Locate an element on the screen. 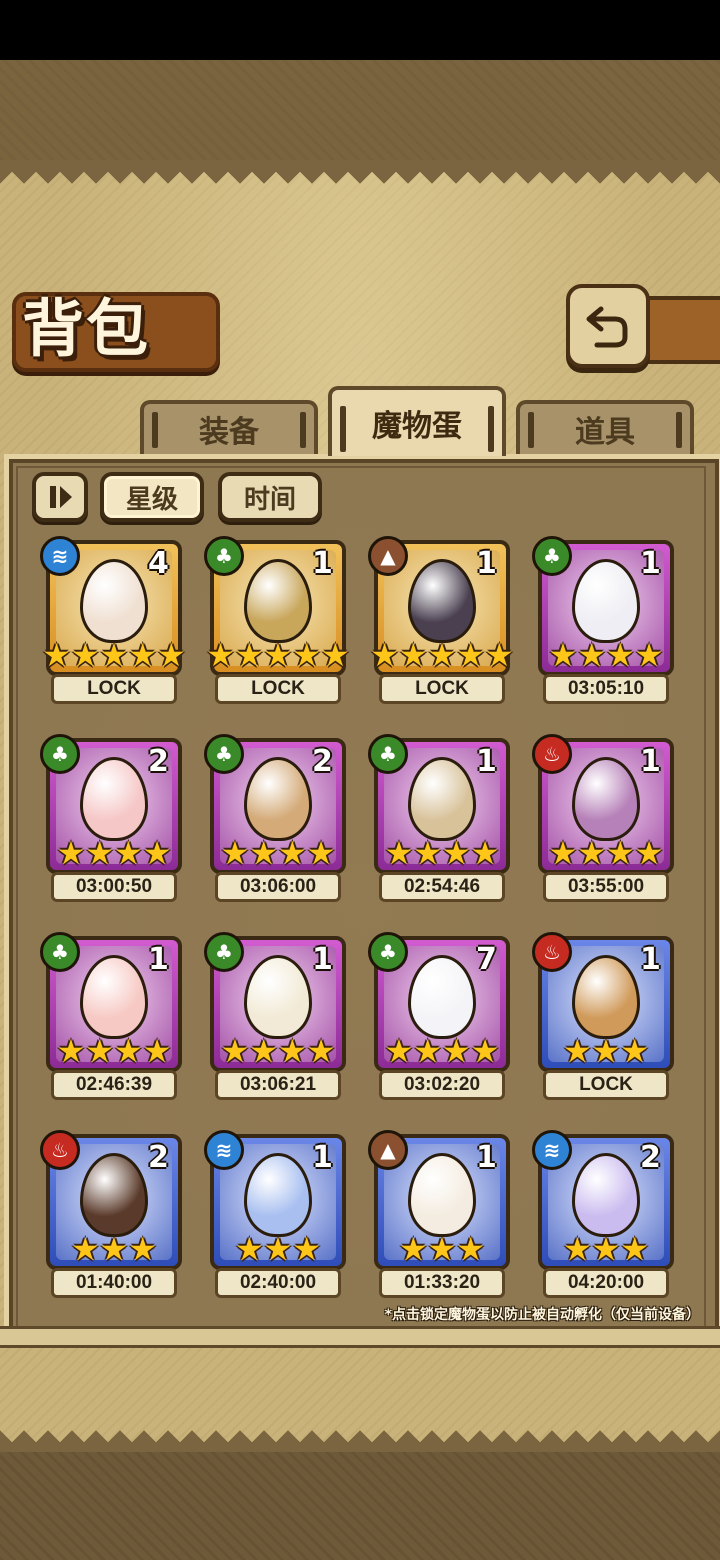  torn-edge-bottom is located at coordinates (360, 1442).